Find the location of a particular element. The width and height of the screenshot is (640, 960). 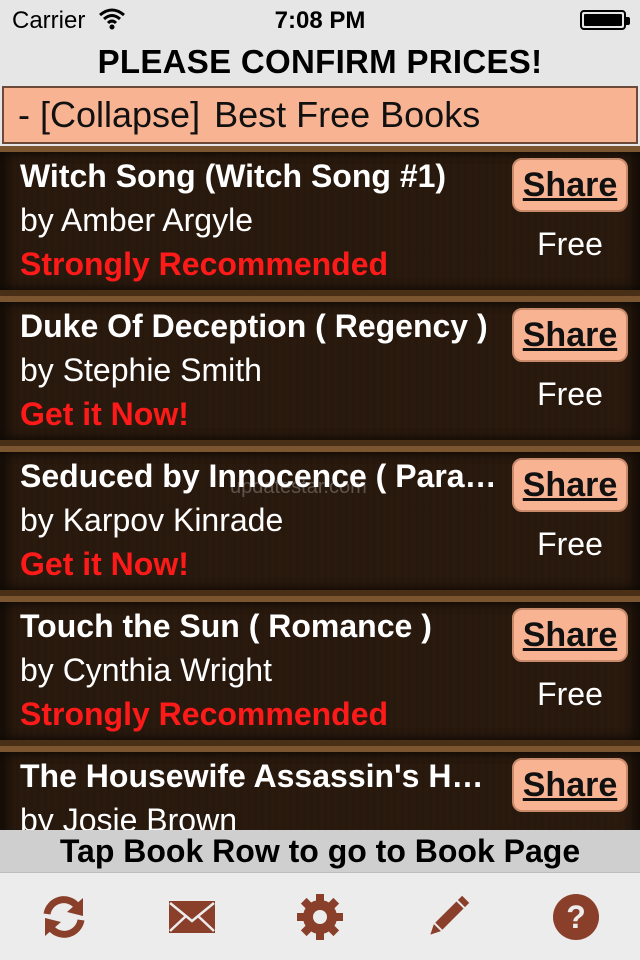

book-title: Touch the Sun ( Romance ) is located at coordinates (226, 626).